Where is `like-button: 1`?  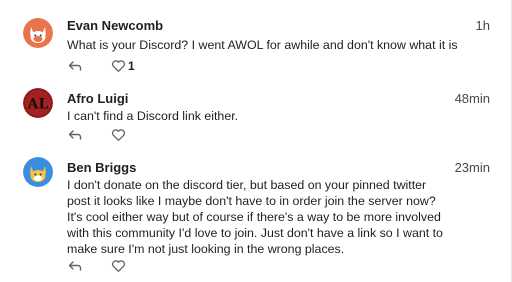
like-button: 1 is located at coordinates (123, 66).